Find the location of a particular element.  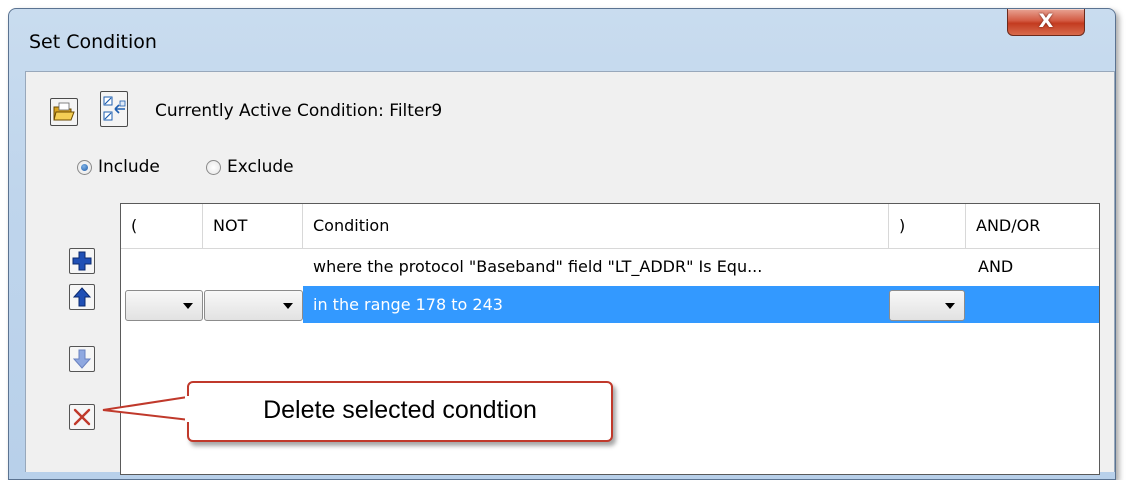

add-condition-button is located at coordinates (82, 261).